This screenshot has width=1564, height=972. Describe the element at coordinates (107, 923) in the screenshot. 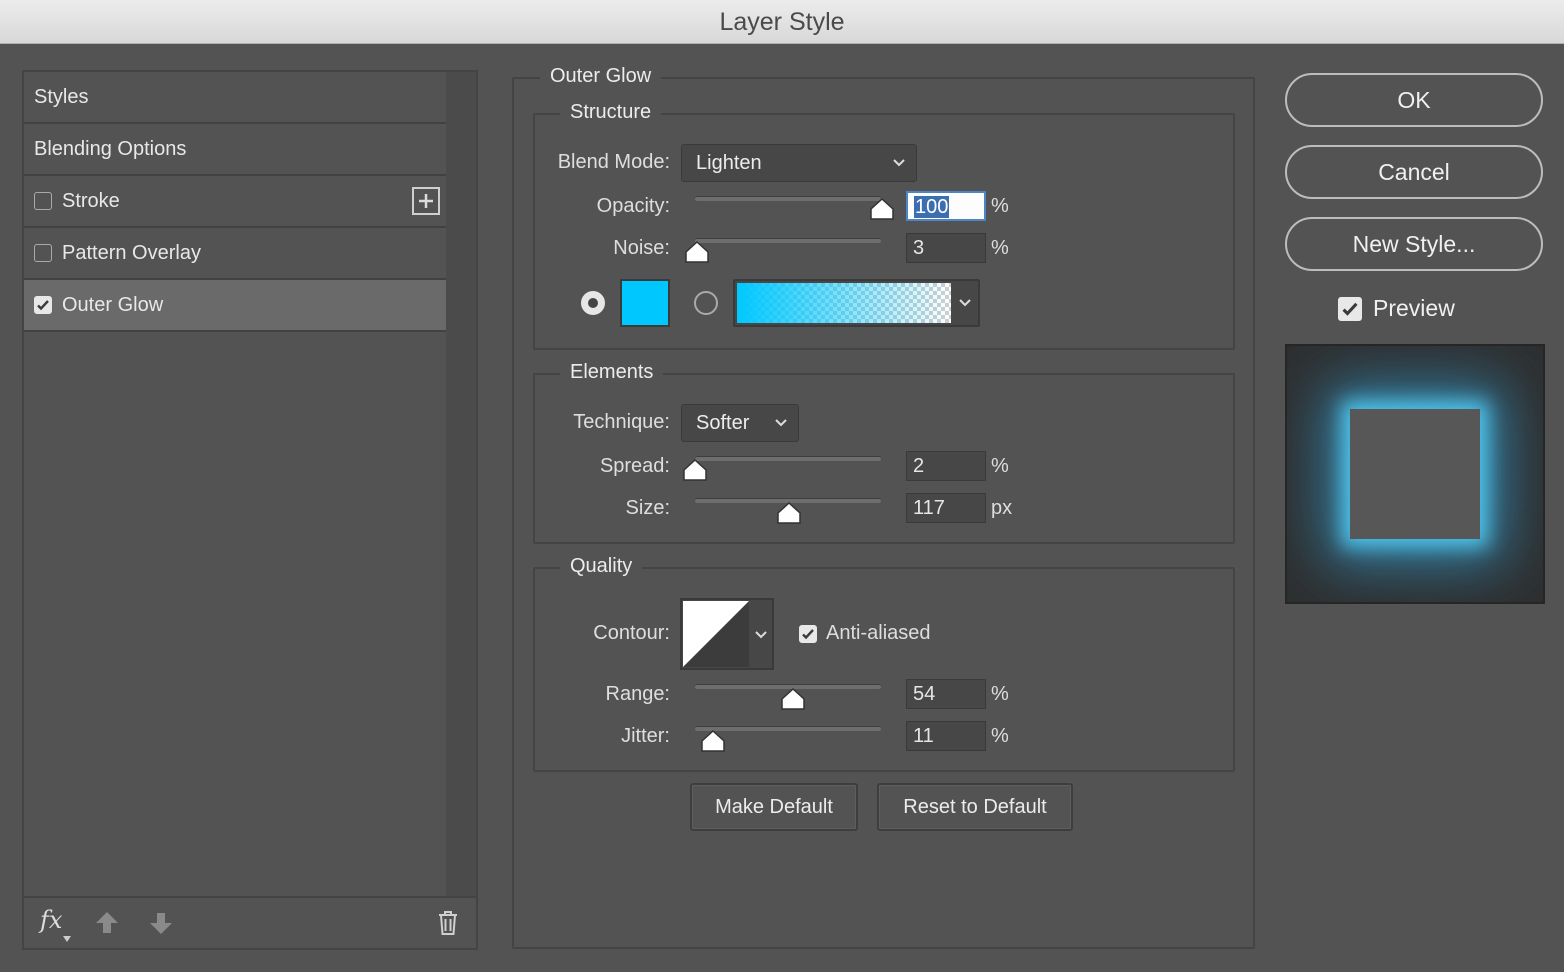

I see `move-up-icon` at that location.